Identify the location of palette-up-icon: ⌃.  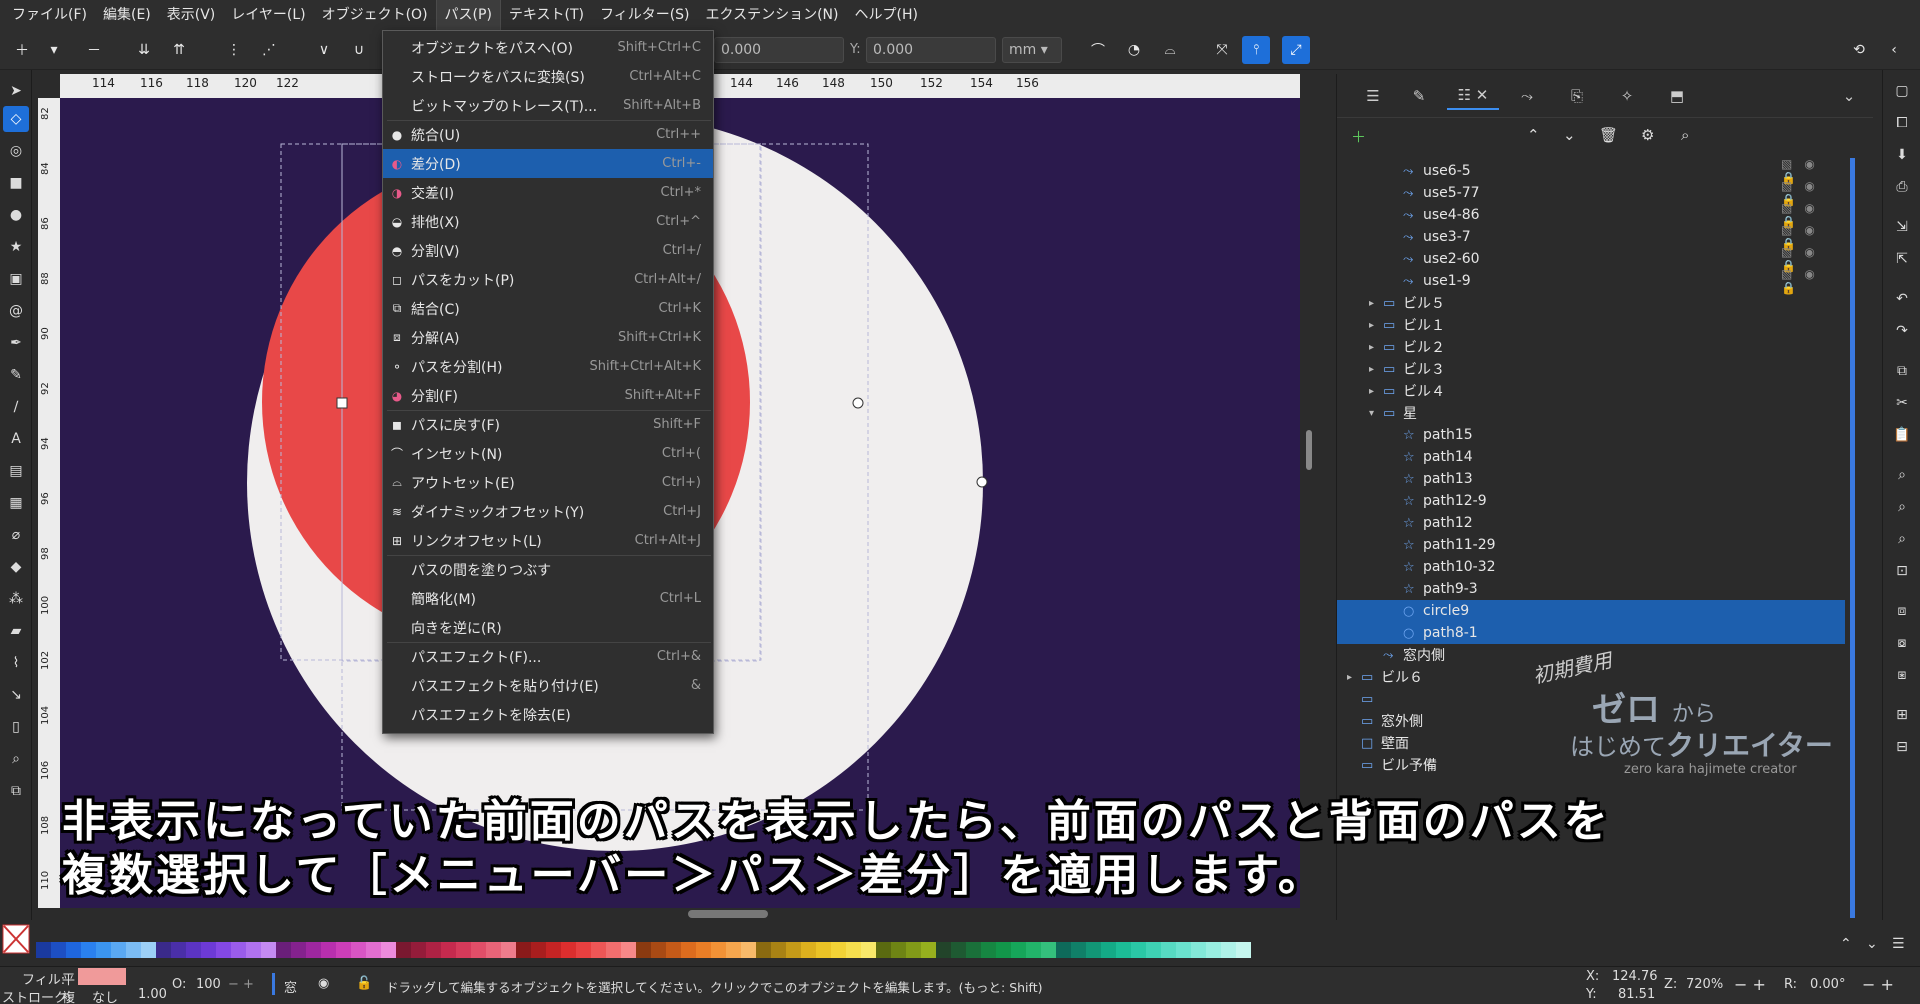
(1846, 944).